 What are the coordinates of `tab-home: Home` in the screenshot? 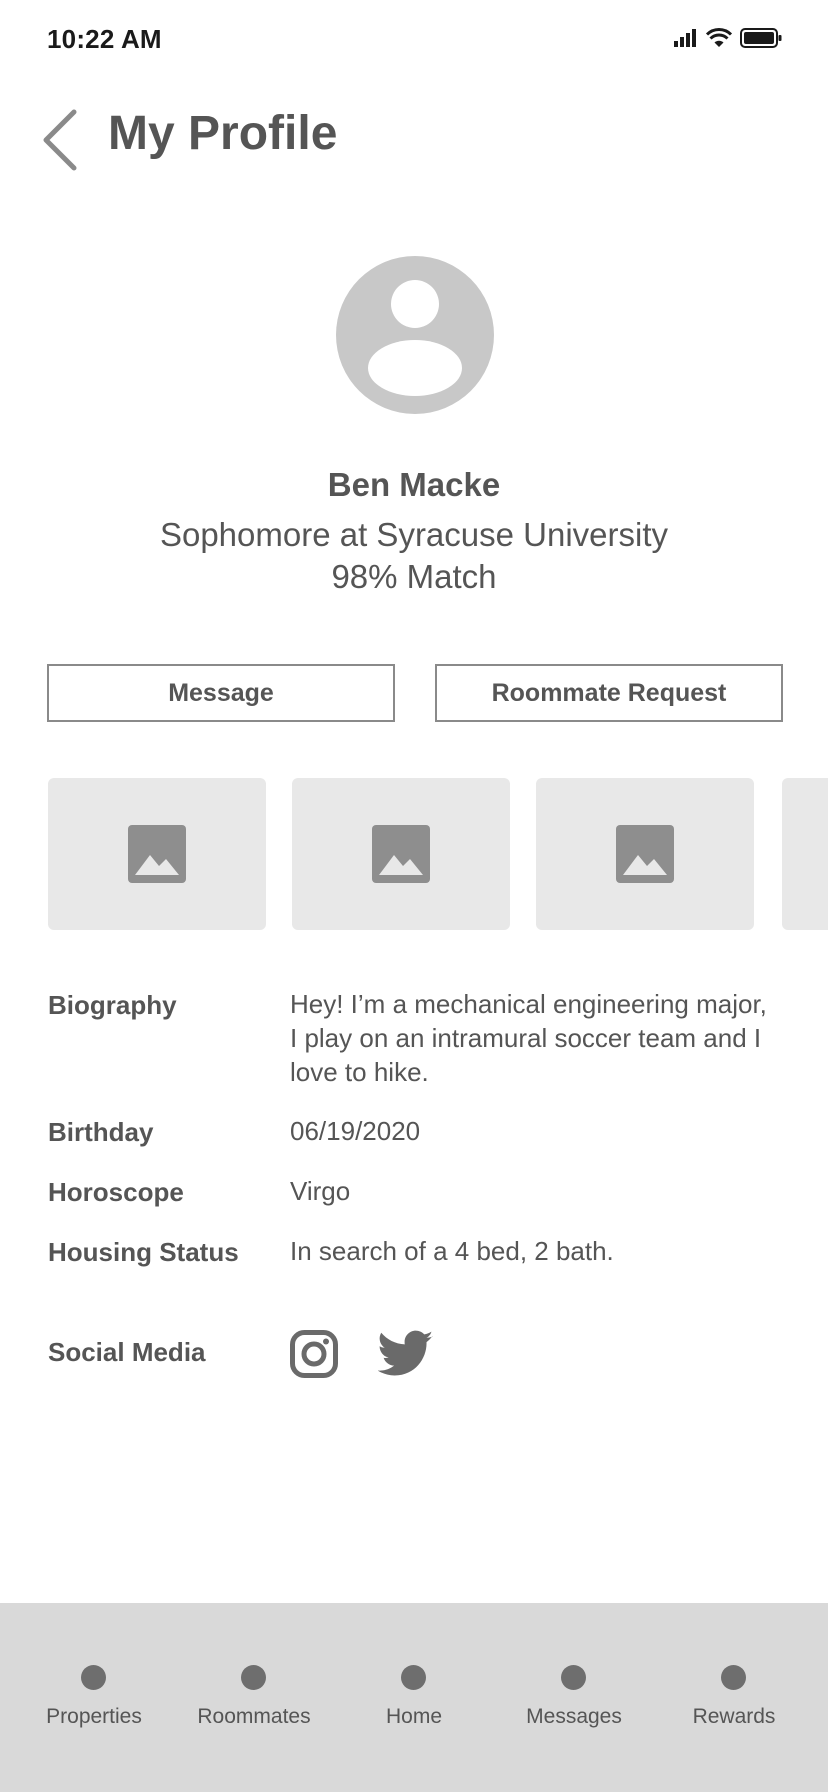 It's located at (414, 1697).